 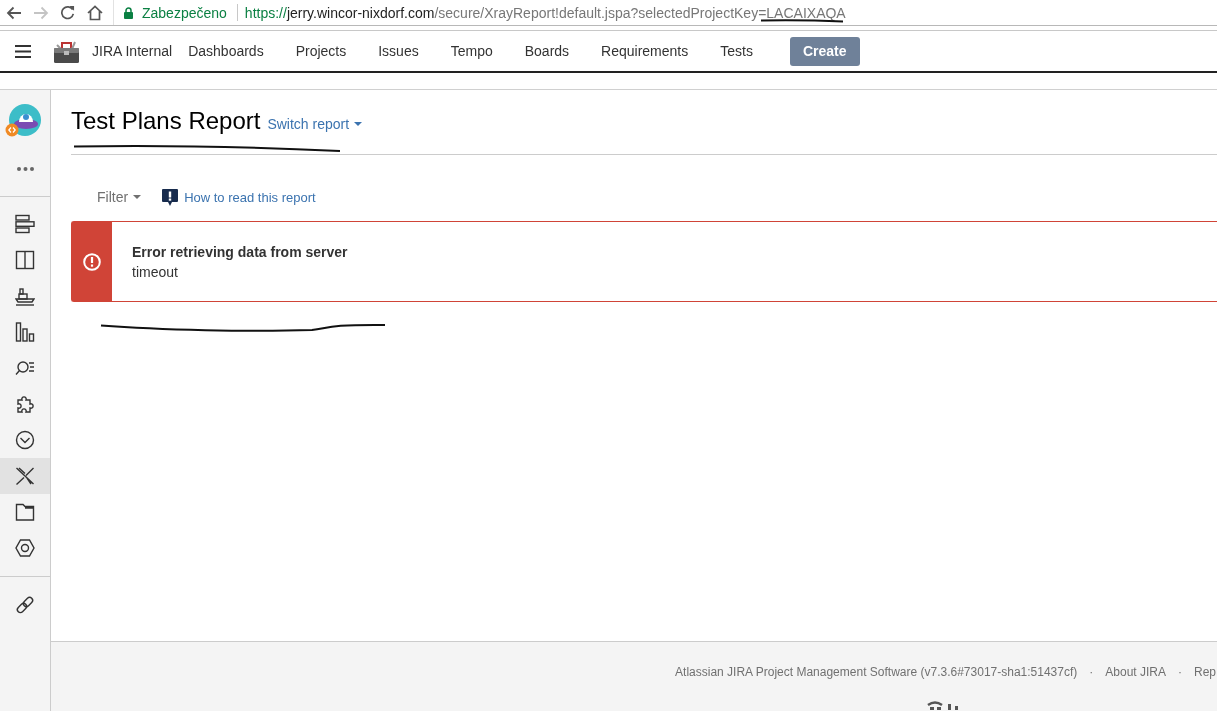 What do you see at coordinates (25, 169) in the screenshot?
I see `more-dots-icon` at bounding box center [25, 169].